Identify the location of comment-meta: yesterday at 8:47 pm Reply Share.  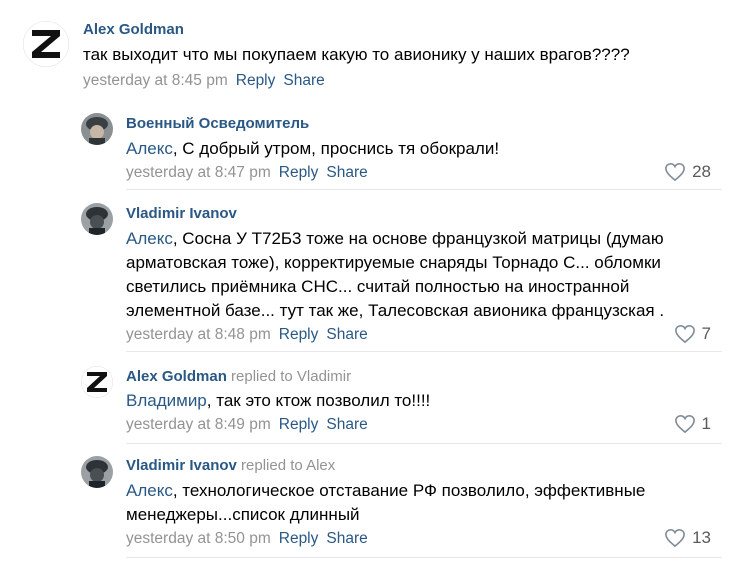
(247, 173).